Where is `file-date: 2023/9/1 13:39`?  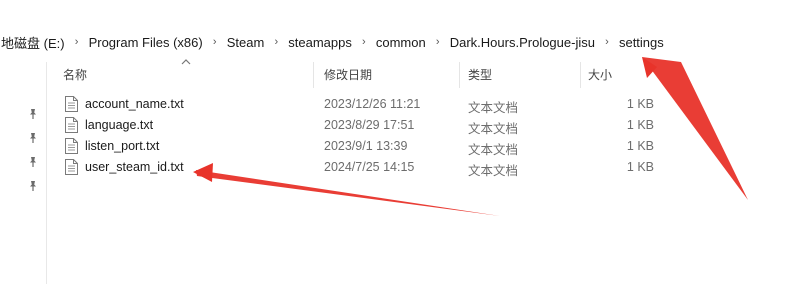 file-date: 2023/9/1 13:39 is located at coordinates (366, 146).